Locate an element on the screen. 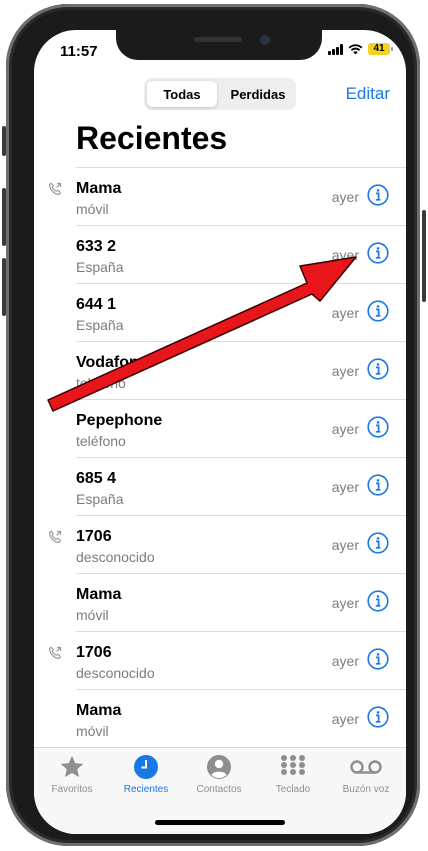 This screenshot has width=428, height=851. tab-recientes: Recientes is located at coordinates (146, 774).